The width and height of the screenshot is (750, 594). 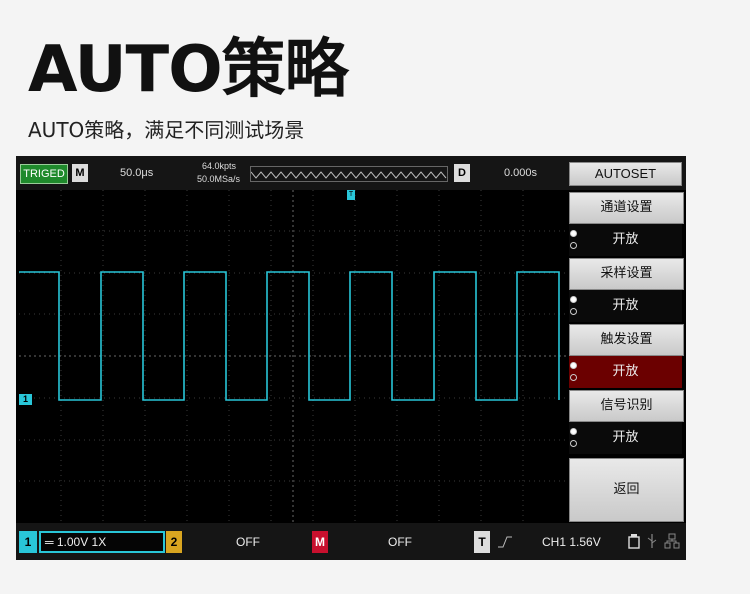 What do you see at coordinates (351, 195) in the screenshot?
I see `trigger-position-marker: T` at bounding box center [351, 195].